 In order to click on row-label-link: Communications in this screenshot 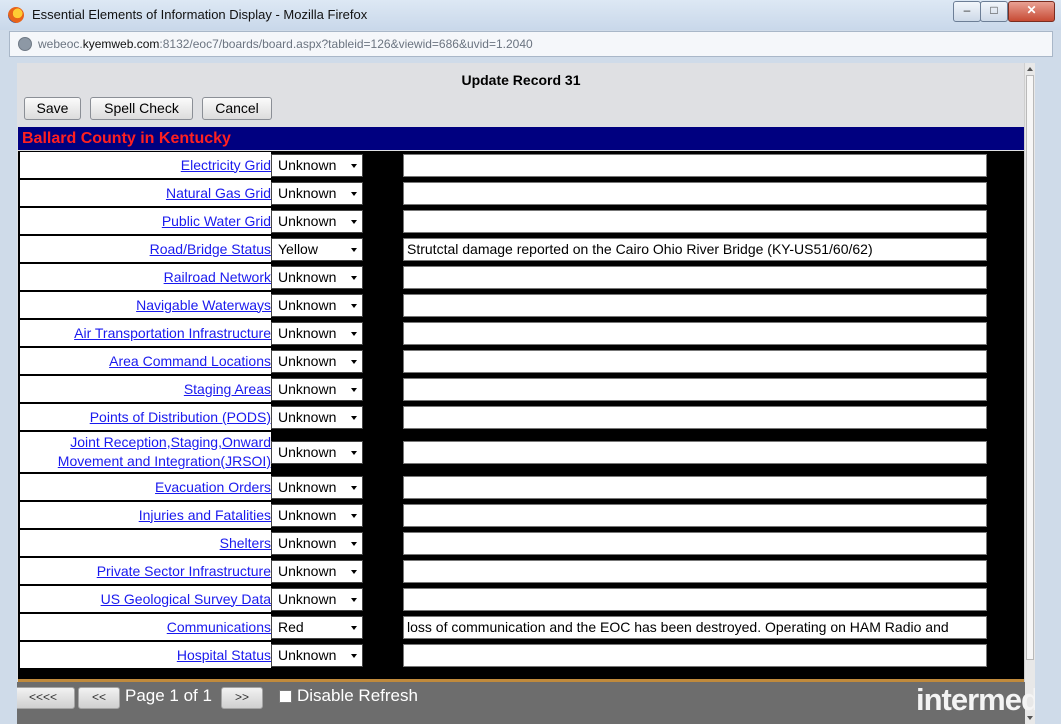, I will do `click(219, 627)`.